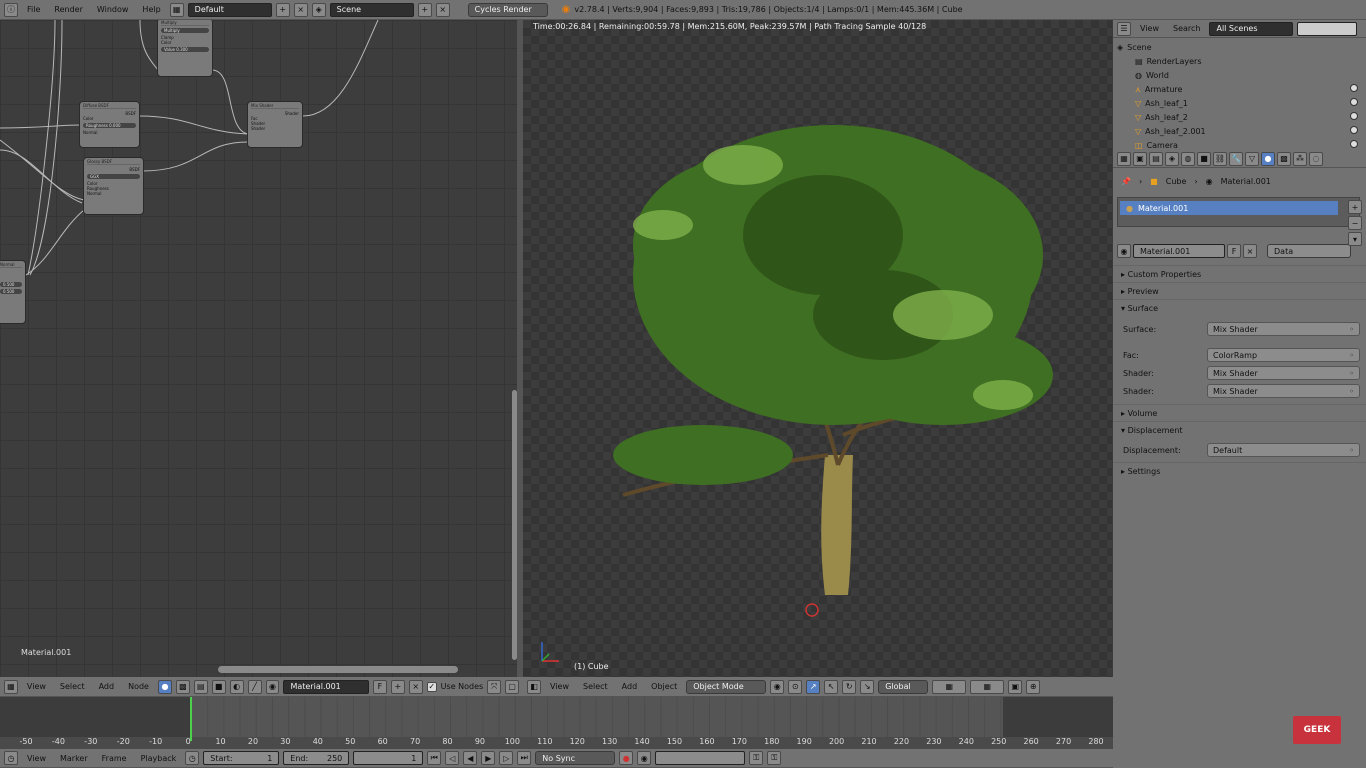 This screenshot has height=768, width=1366. I want to click on node-normal: Normal 0.500 0.500, so click(13, 292).